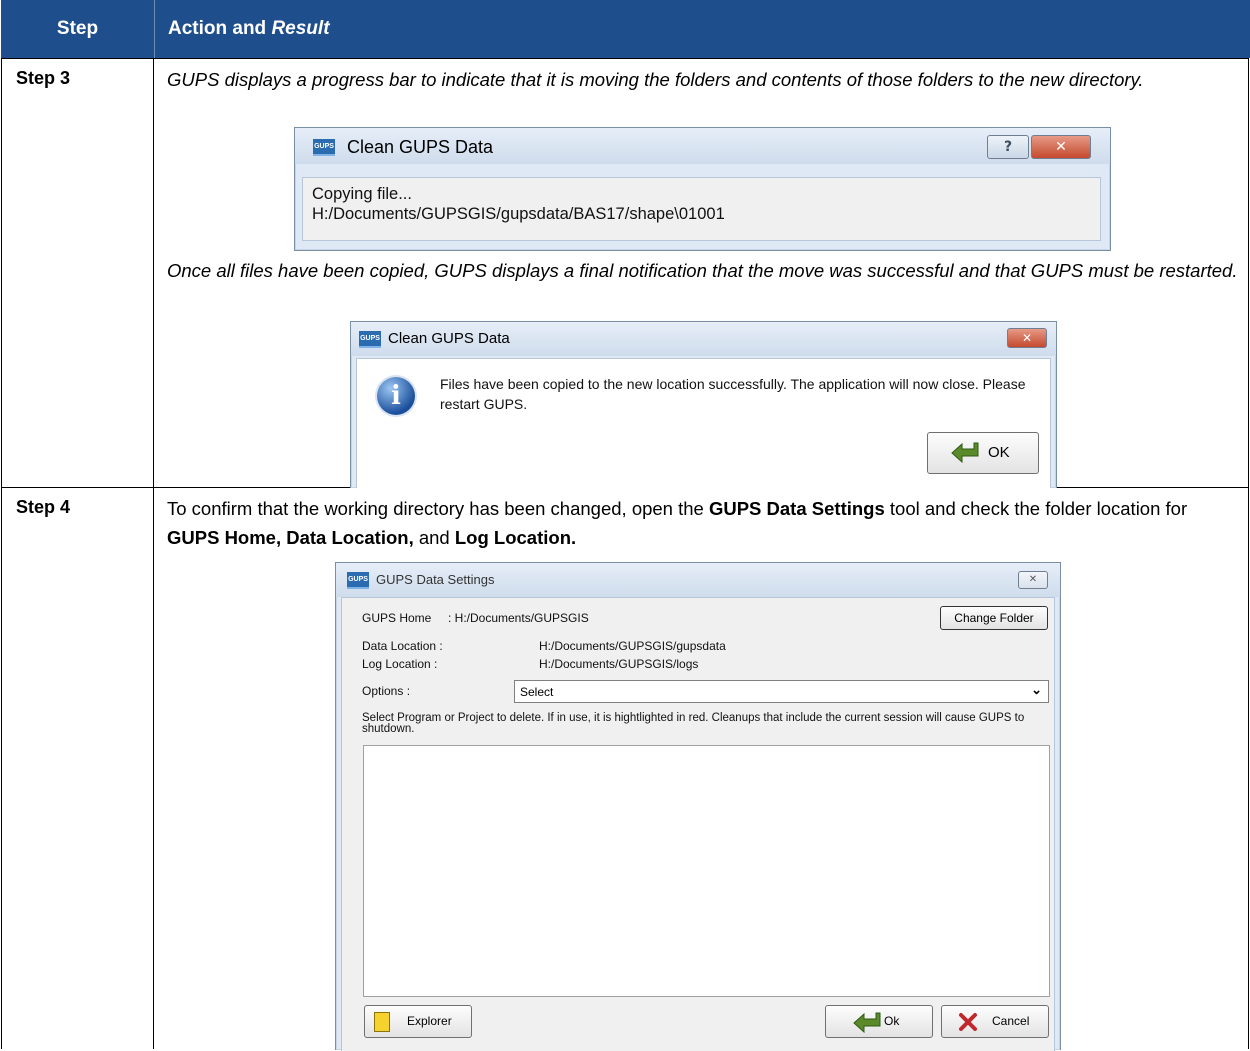  Describe the element at coordinates (619, 664) in the screenshot. I see `log-location-value: H:/Documents/GUPSGIS/logs` at that location.